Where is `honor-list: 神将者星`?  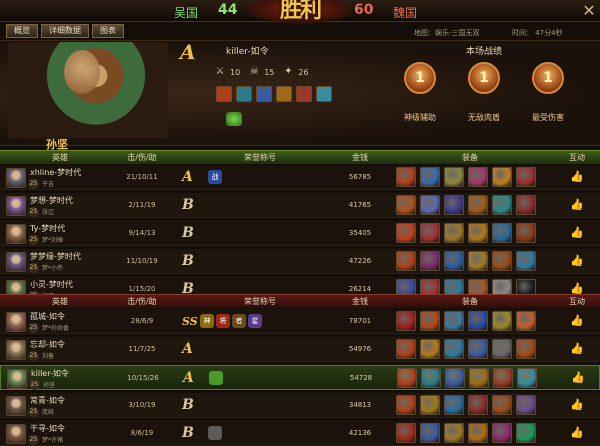
honor-list: 神将者星 is located at coordinates (231, 321).